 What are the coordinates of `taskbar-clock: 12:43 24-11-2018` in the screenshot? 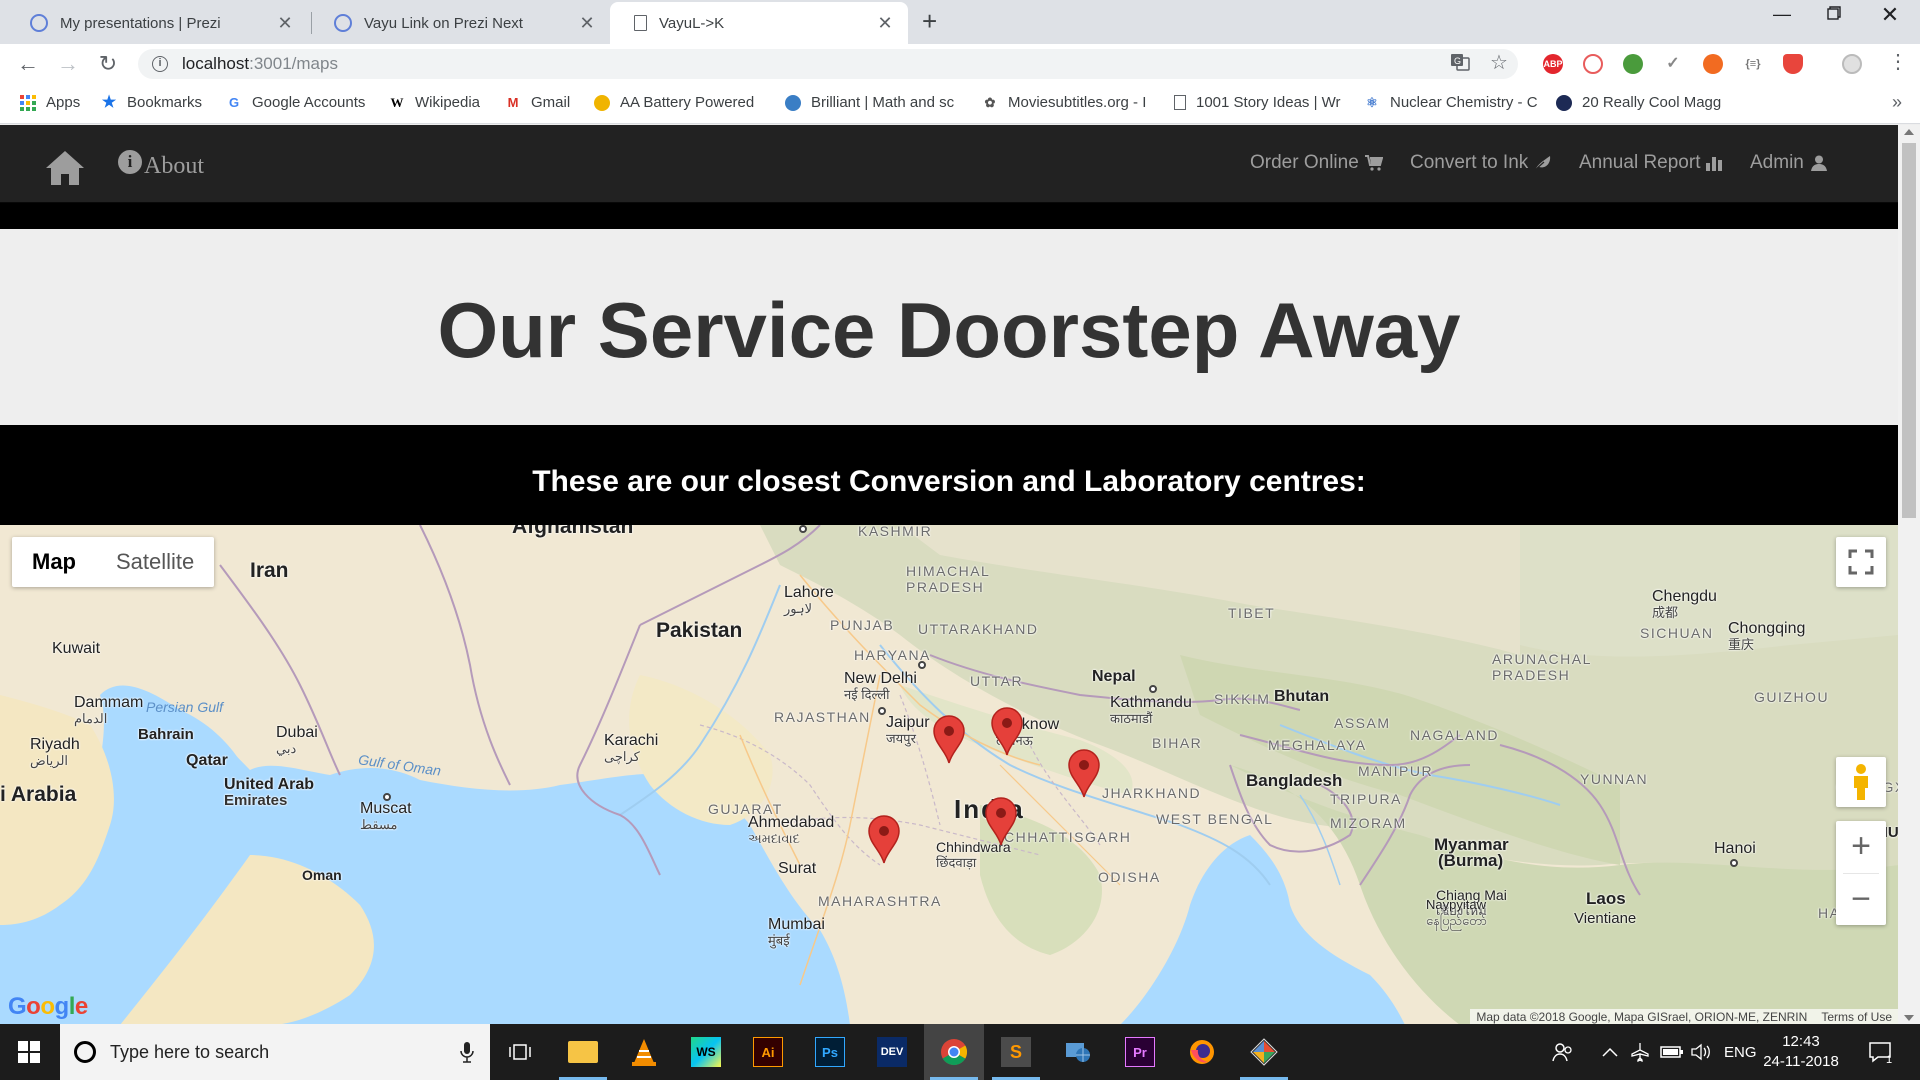 It's located at (1801, 1052).